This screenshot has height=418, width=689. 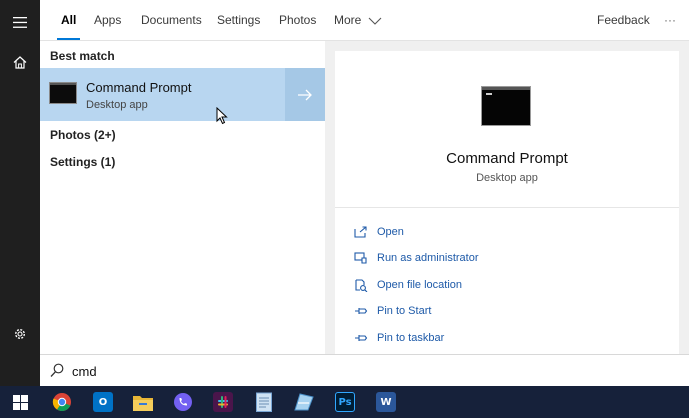 I want to click on folder-icon, so click(x=143, y=403).